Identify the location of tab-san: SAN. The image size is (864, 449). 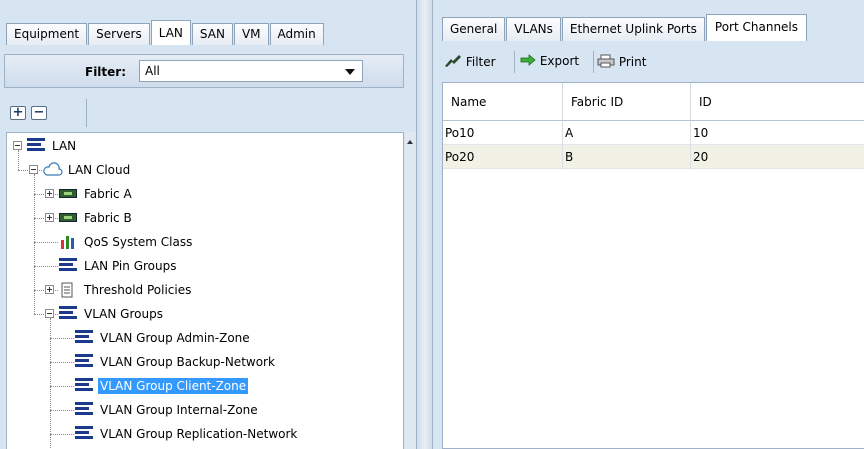
(212, 34).